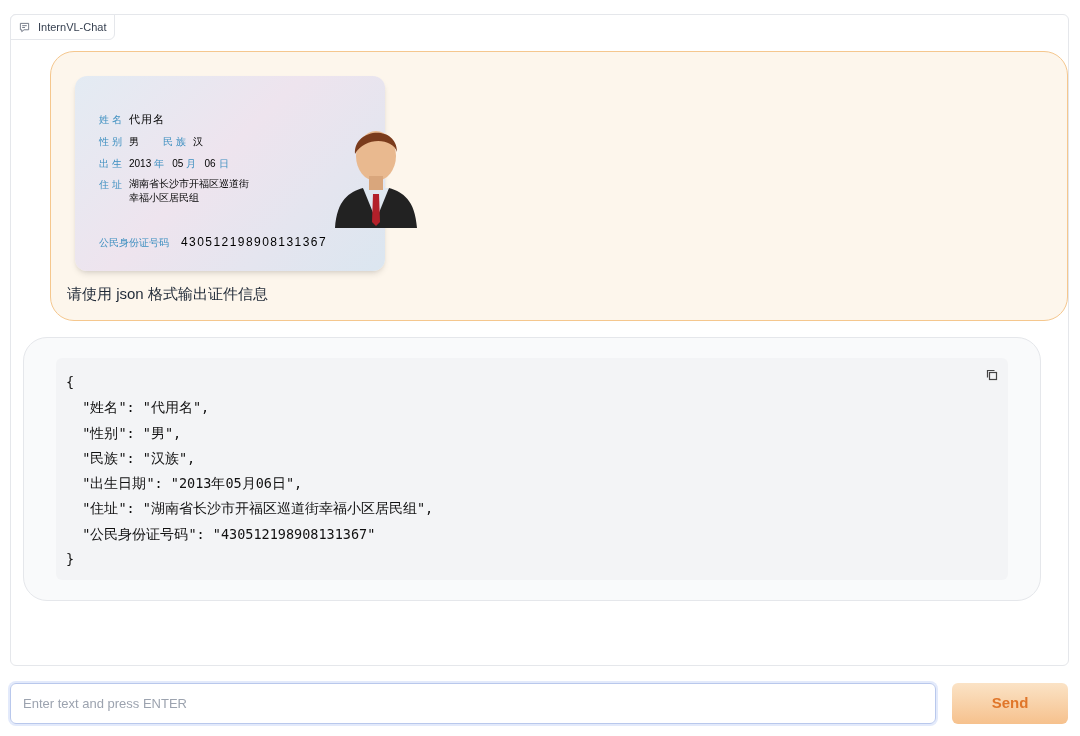  What do you see at coordinates (168, 294) in the screenshot?
I see `message-text: 请使用 json 格式输出证件信息` at bounding box center [168, 294].